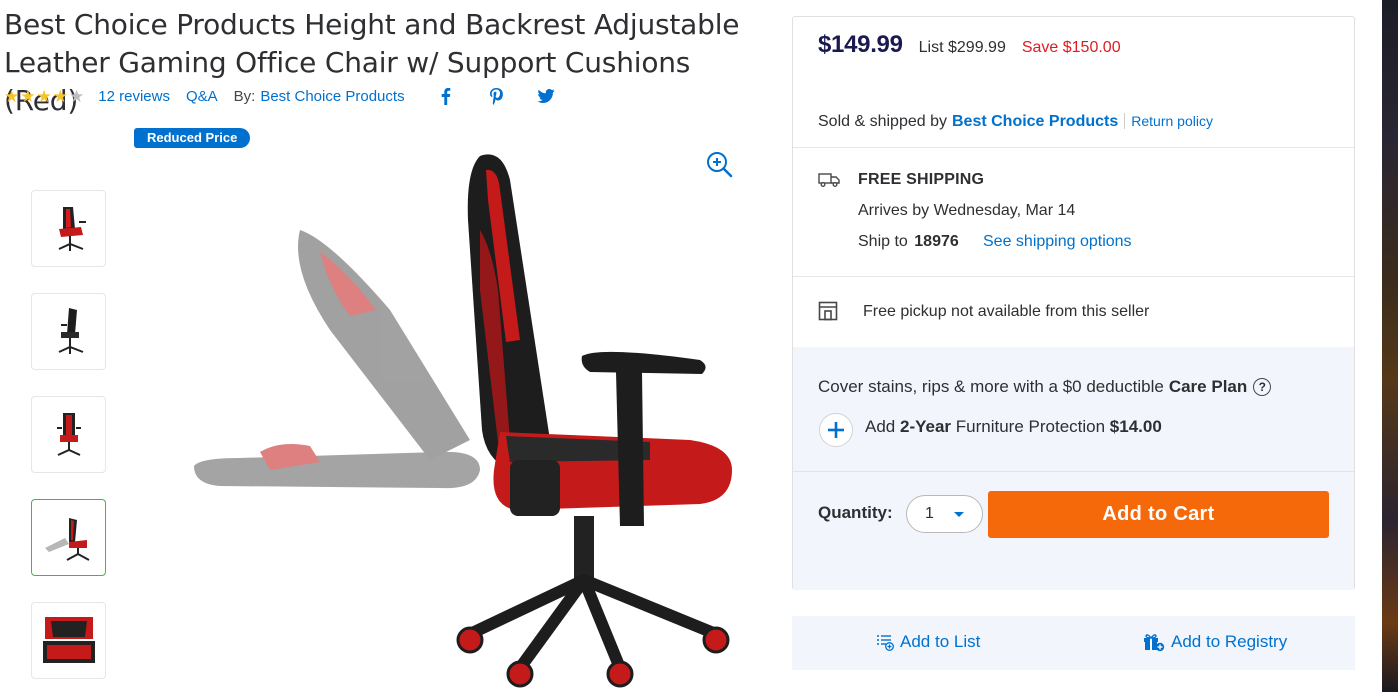 This screenshot has height=692, width=1398. Describe the element at coordinates (1057, 242) in the screenshot. I see `shipping-options-link: See shipping options` at that location.